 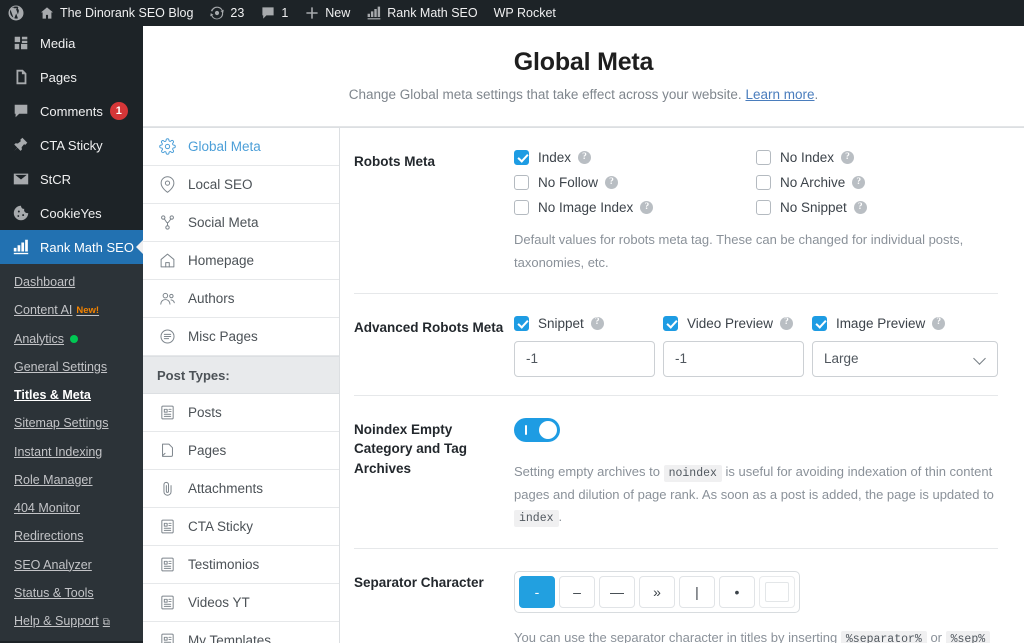 What do you see at coordinates (71, 213) in the screenshot?
I see `sidebar-item-cookieyes: CookieYes` at bounding box center [71, 213].